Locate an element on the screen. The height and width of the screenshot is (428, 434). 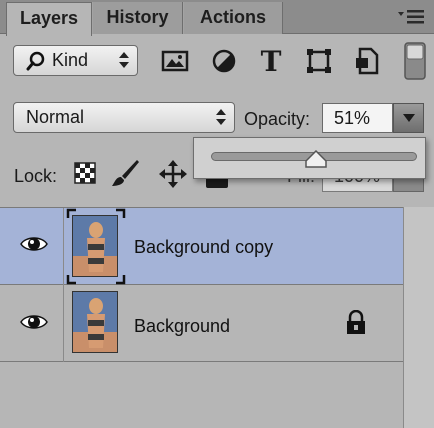
smart-object-filter-icon is located at coordinates (367, 61).